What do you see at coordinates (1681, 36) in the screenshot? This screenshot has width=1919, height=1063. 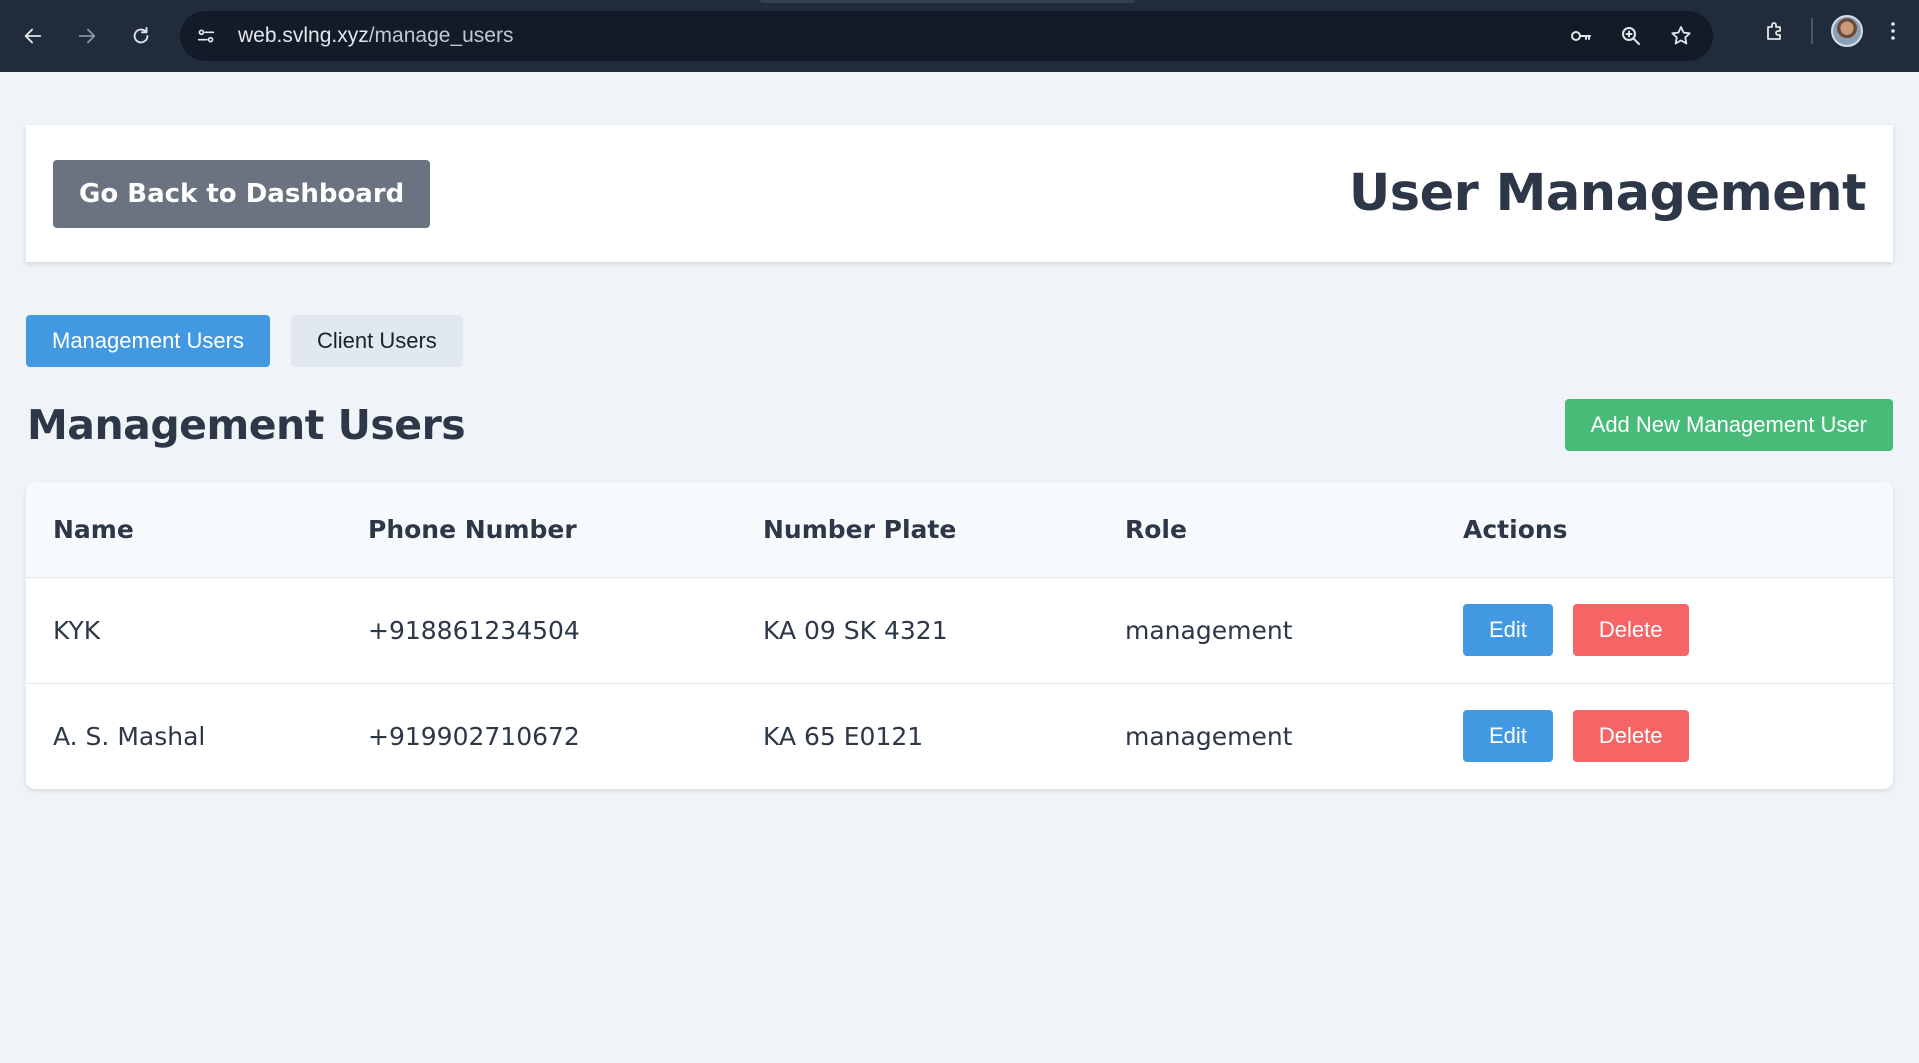 I see `bookmark-star-icon` at bounding box center [1681, 36].